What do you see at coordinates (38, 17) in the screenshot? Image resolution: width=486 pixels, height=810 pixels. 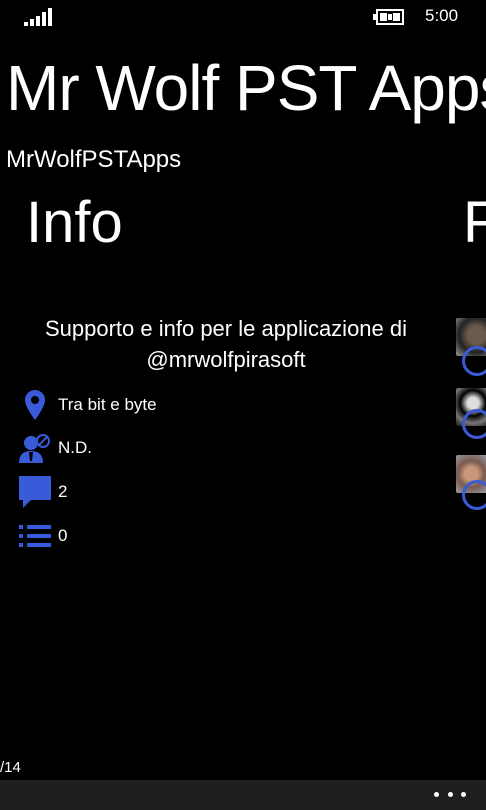 I see `signal-strength-icon` at bounding box center [38, 17].